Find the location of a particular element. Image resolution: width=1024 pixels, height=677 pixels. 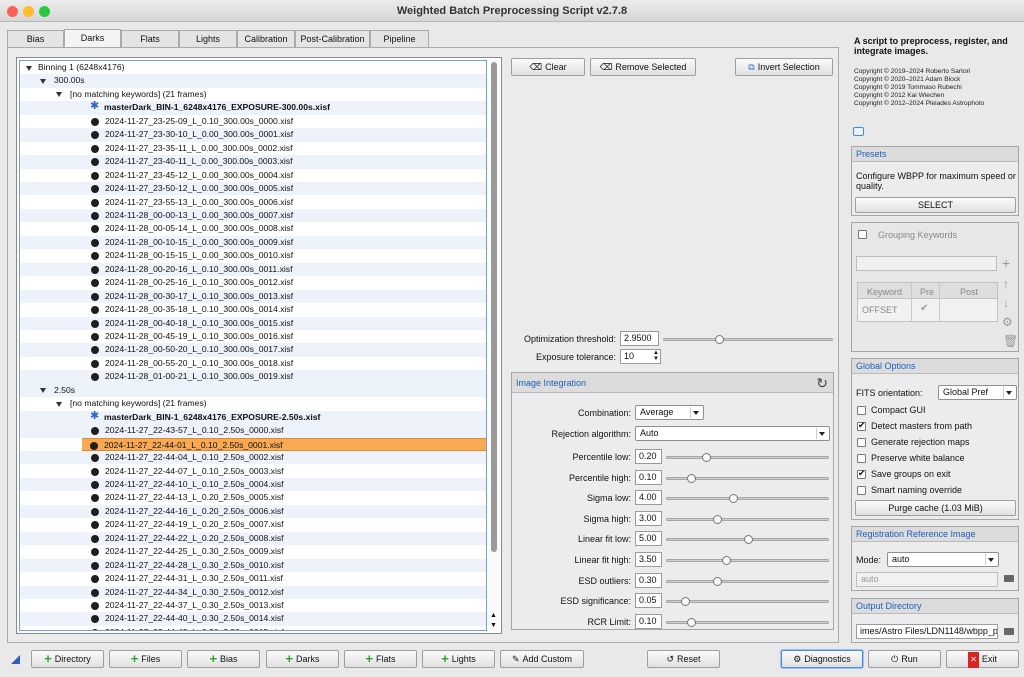

grouping-keywords-checkbox is located at coordinates (862, 234).